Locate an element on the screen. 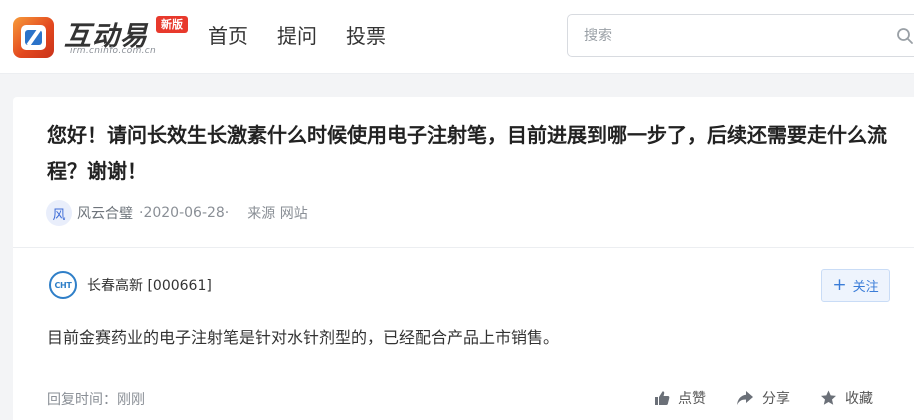 This screenshot has height=420, width=914. logo-icon is located at coordinates (33, 37).